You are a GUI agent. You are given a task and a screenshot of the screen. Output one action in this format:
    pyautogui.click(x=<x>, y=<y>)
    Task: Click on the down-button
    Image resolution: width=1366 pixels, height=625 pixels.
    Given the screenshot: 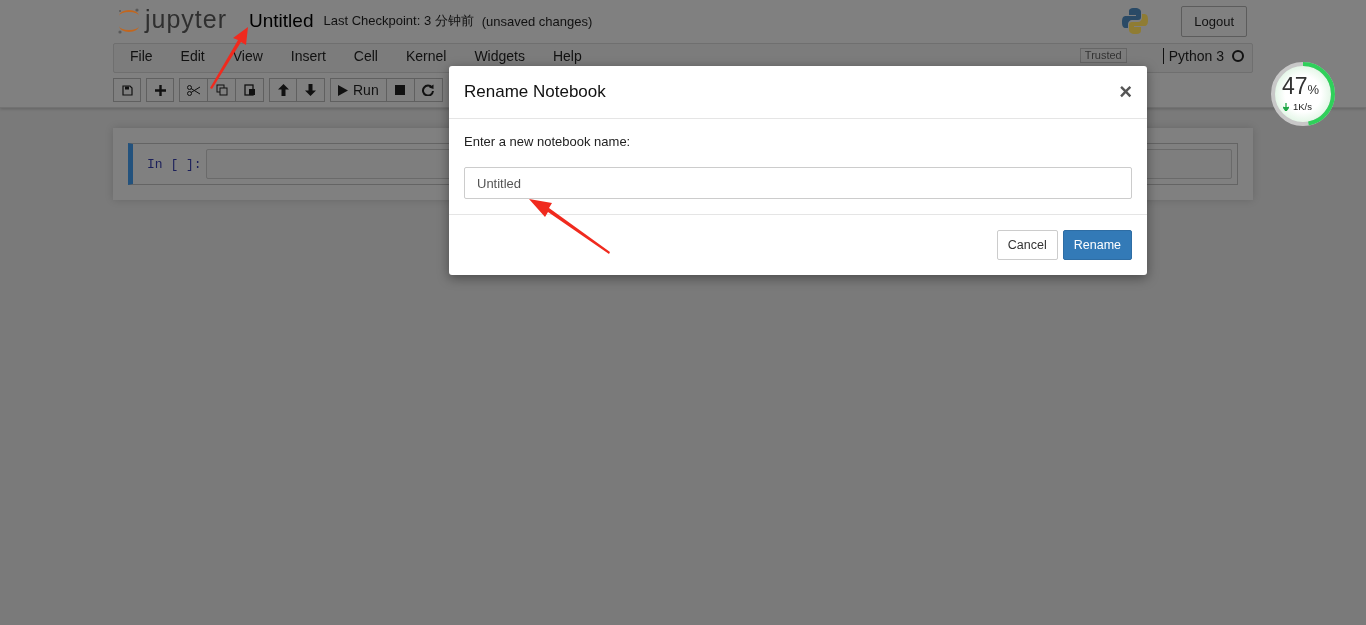 What is the action you would take?
    pyautogui.click(x=311, y=90)
    